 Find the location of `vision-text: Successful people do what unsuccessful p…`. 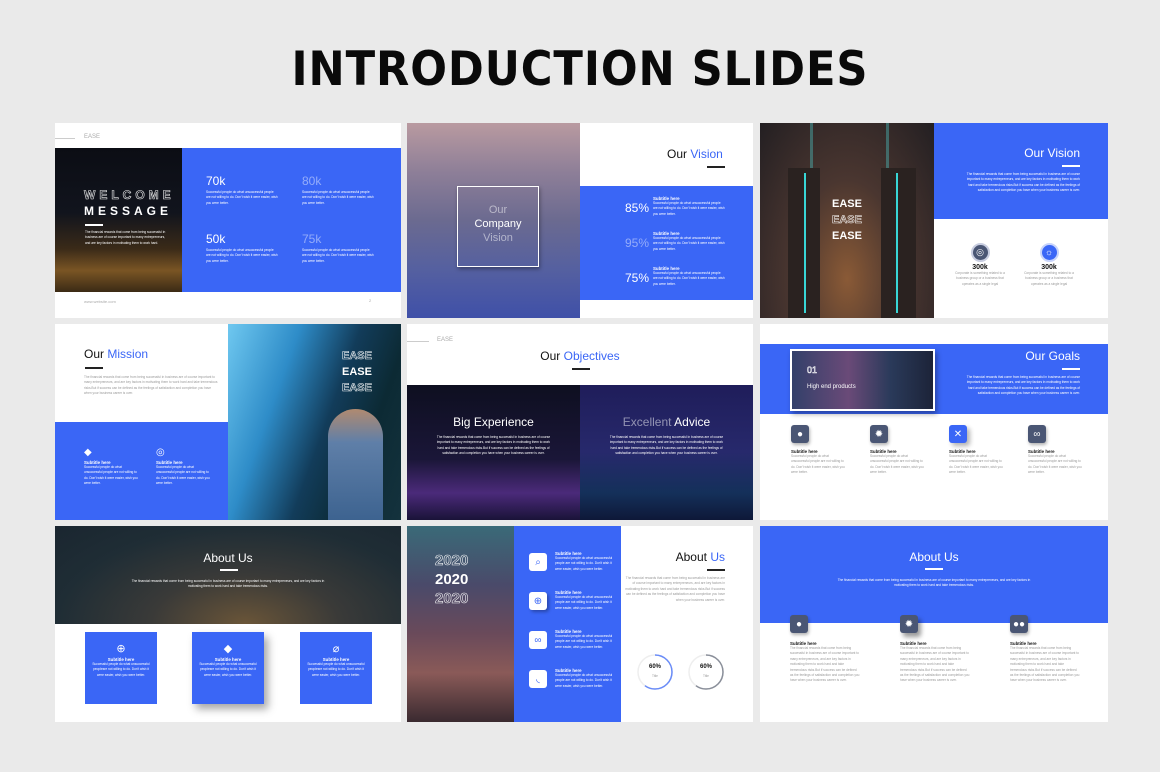

vision-text: Successful people do what unsuccessful p… is located at coordinates (689, 278).